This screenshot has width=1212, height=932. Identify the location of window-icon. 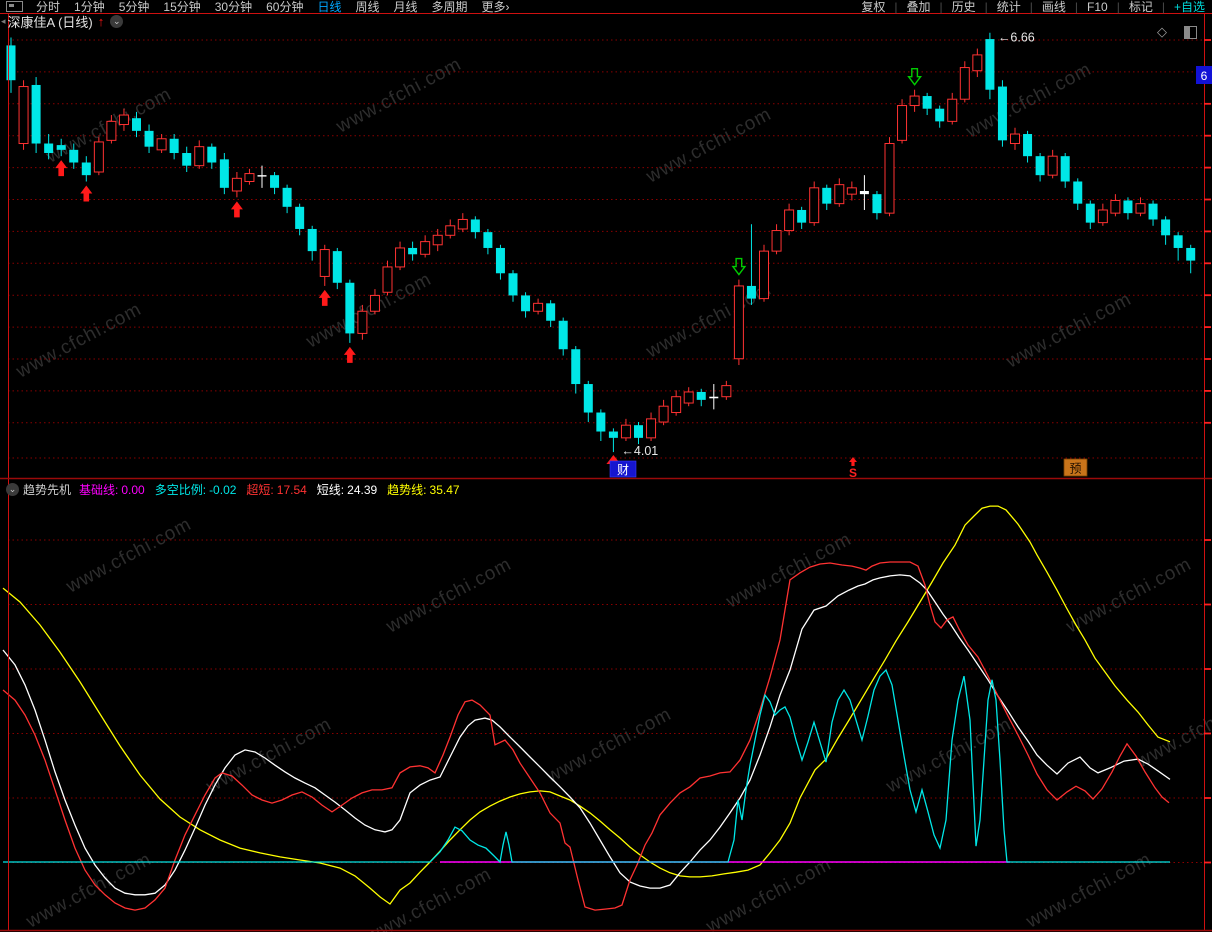
(14, 6).